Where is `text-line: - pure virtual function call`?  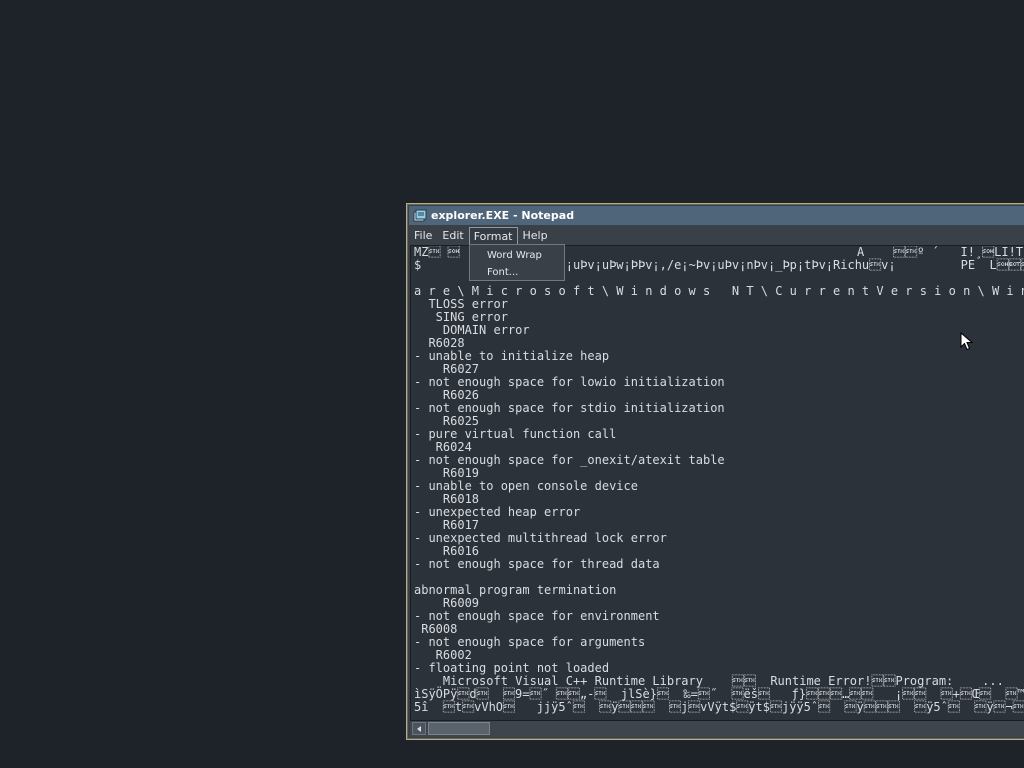
text-line: - pure virtual function call is located at coordinates (515, 434).